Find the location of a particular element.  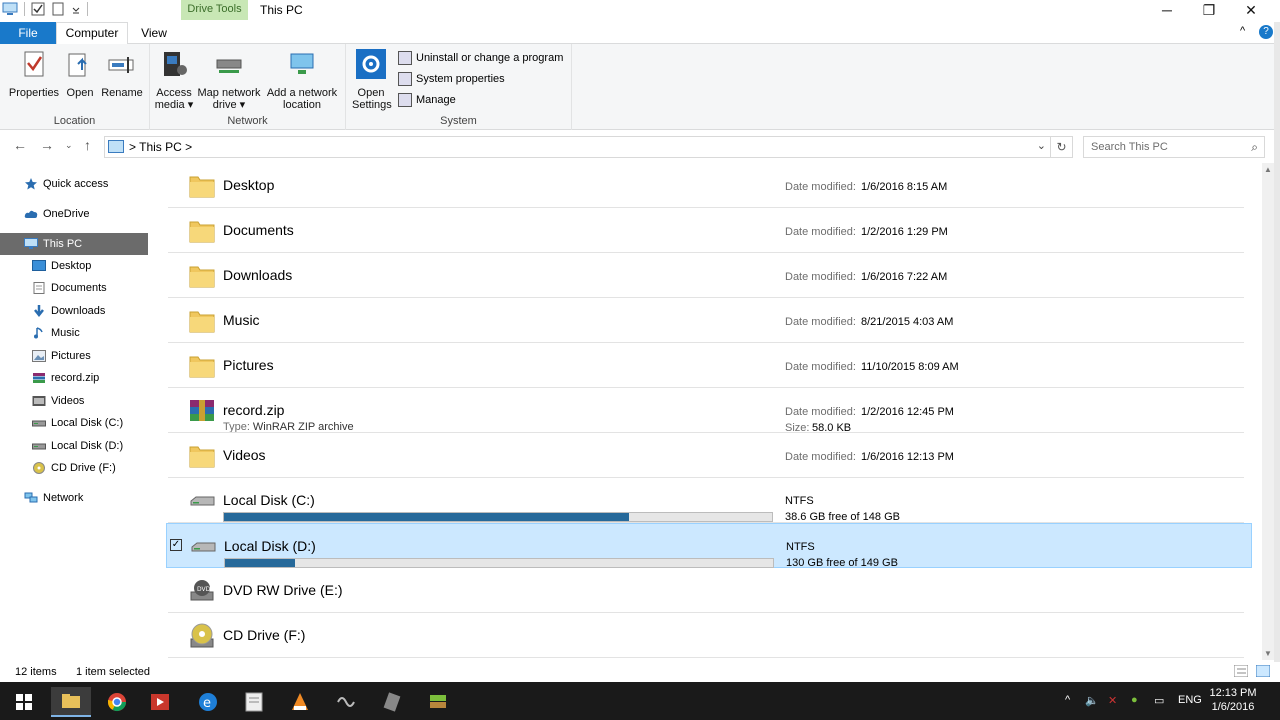

add-network-location-button: Add a network location is located at coordinates (302, 79).